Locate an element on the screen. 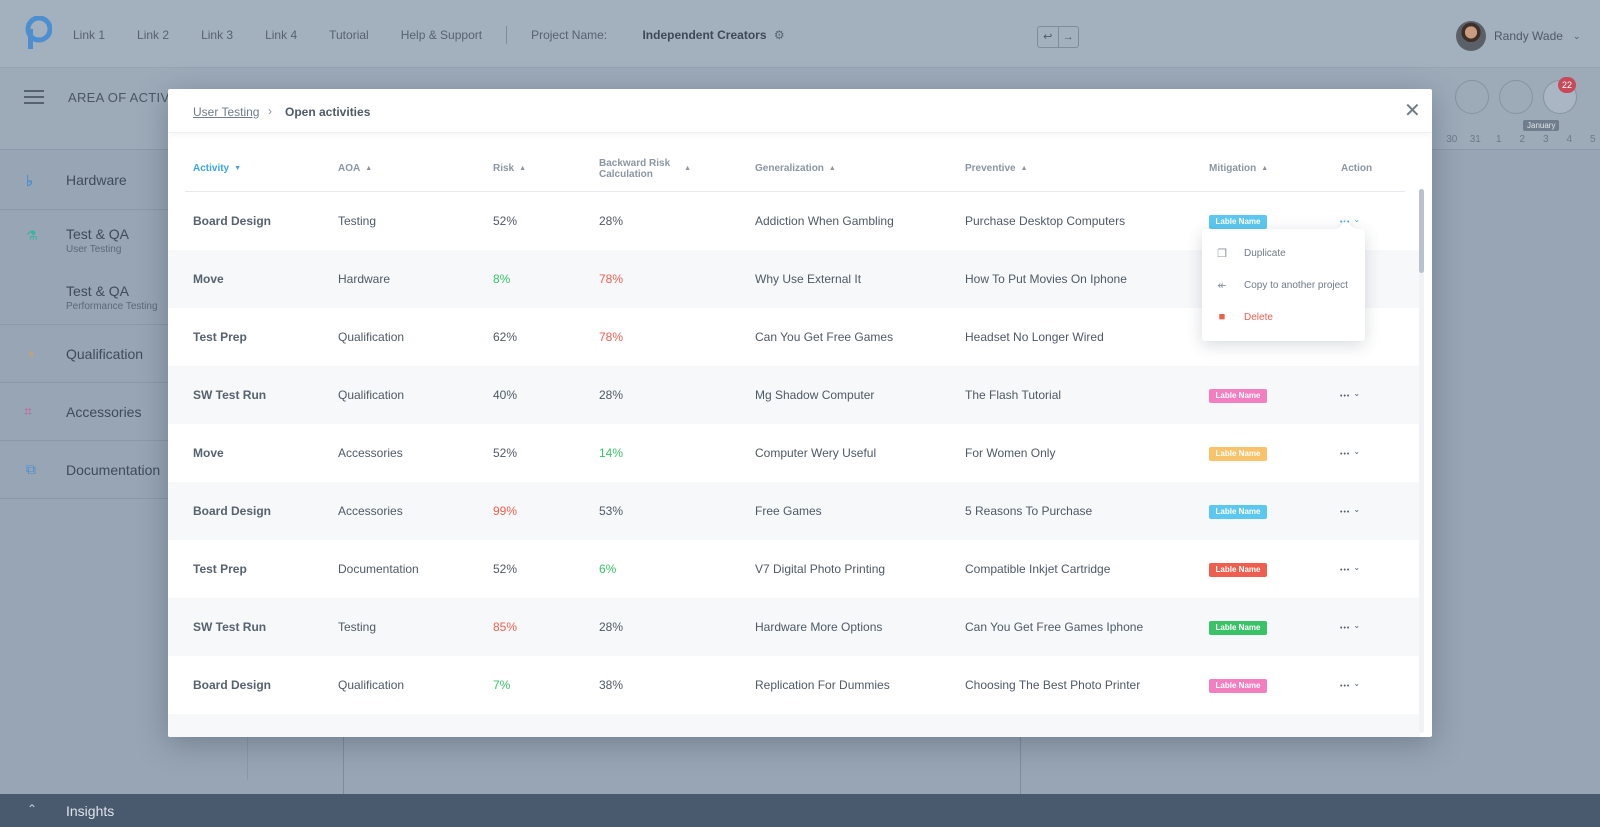  cell-preventive: Purchase Desktop Computers is located at coordinates (1045, 221).